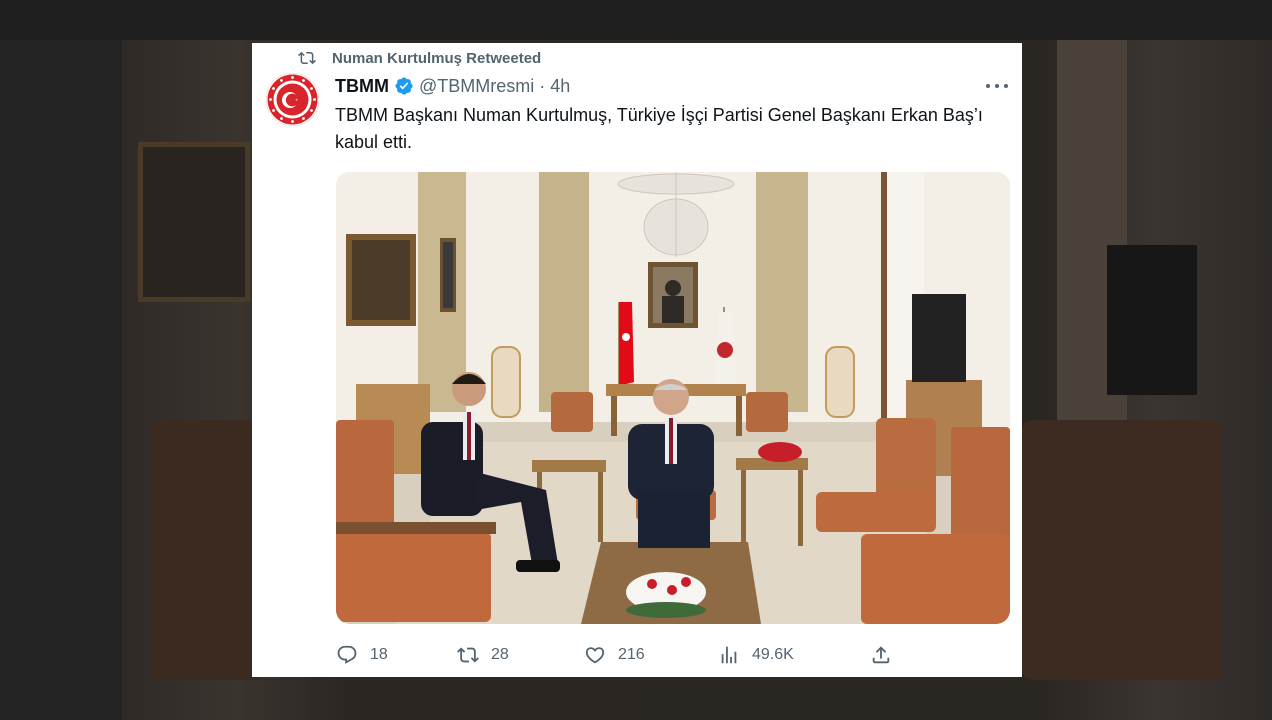 The width and height of the screenshot is (1272, 720). I want to click on retweet-button: 28, so click(483, 655).